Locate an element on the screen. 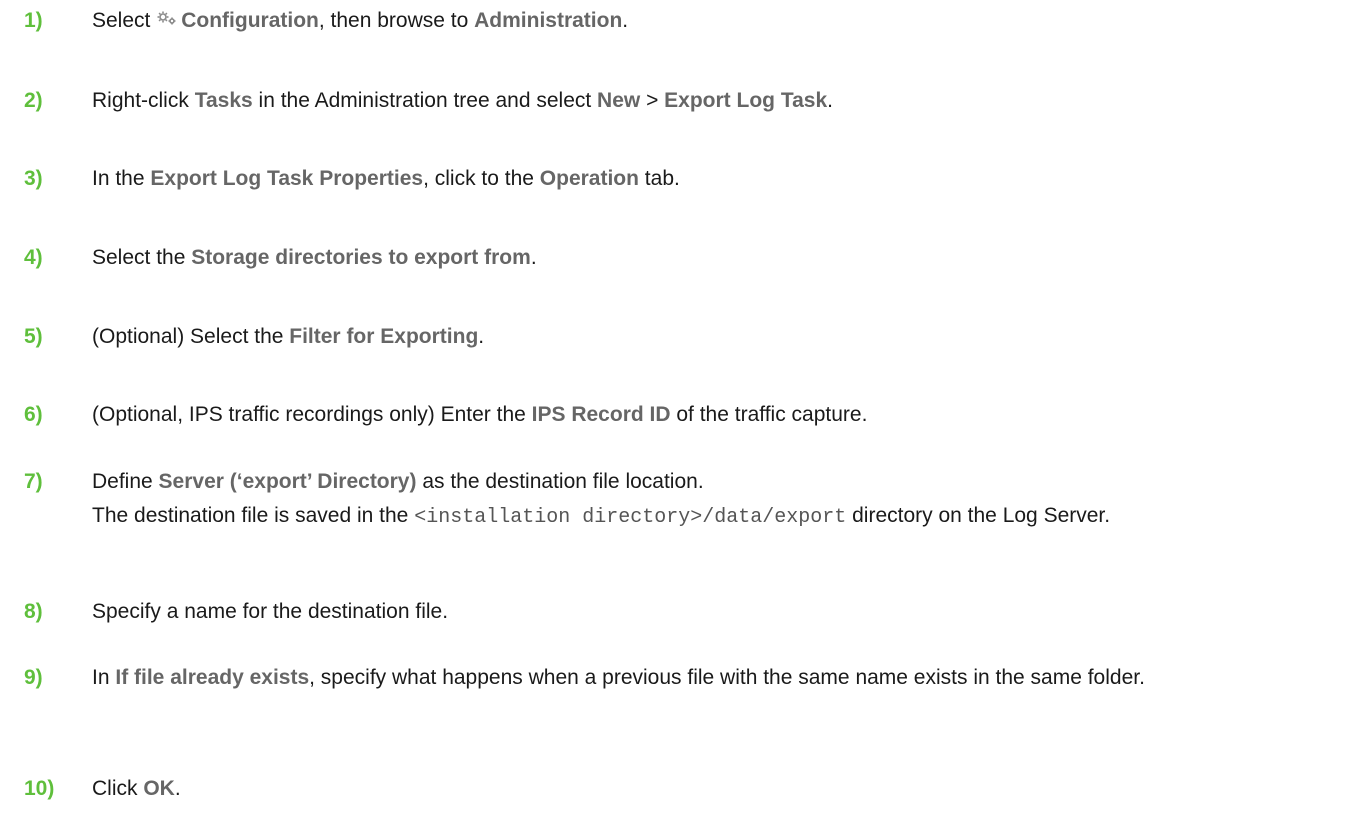  step-number: 5) is located at coordinates (33, 336).